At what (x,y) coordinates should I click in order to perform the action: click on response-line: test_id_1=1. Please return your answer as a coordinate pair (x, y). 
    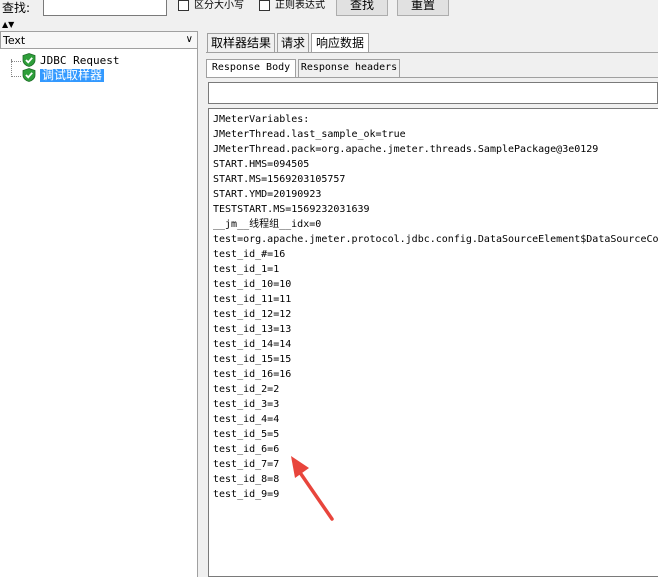
    Looking at the image, I should click on (246, 269).